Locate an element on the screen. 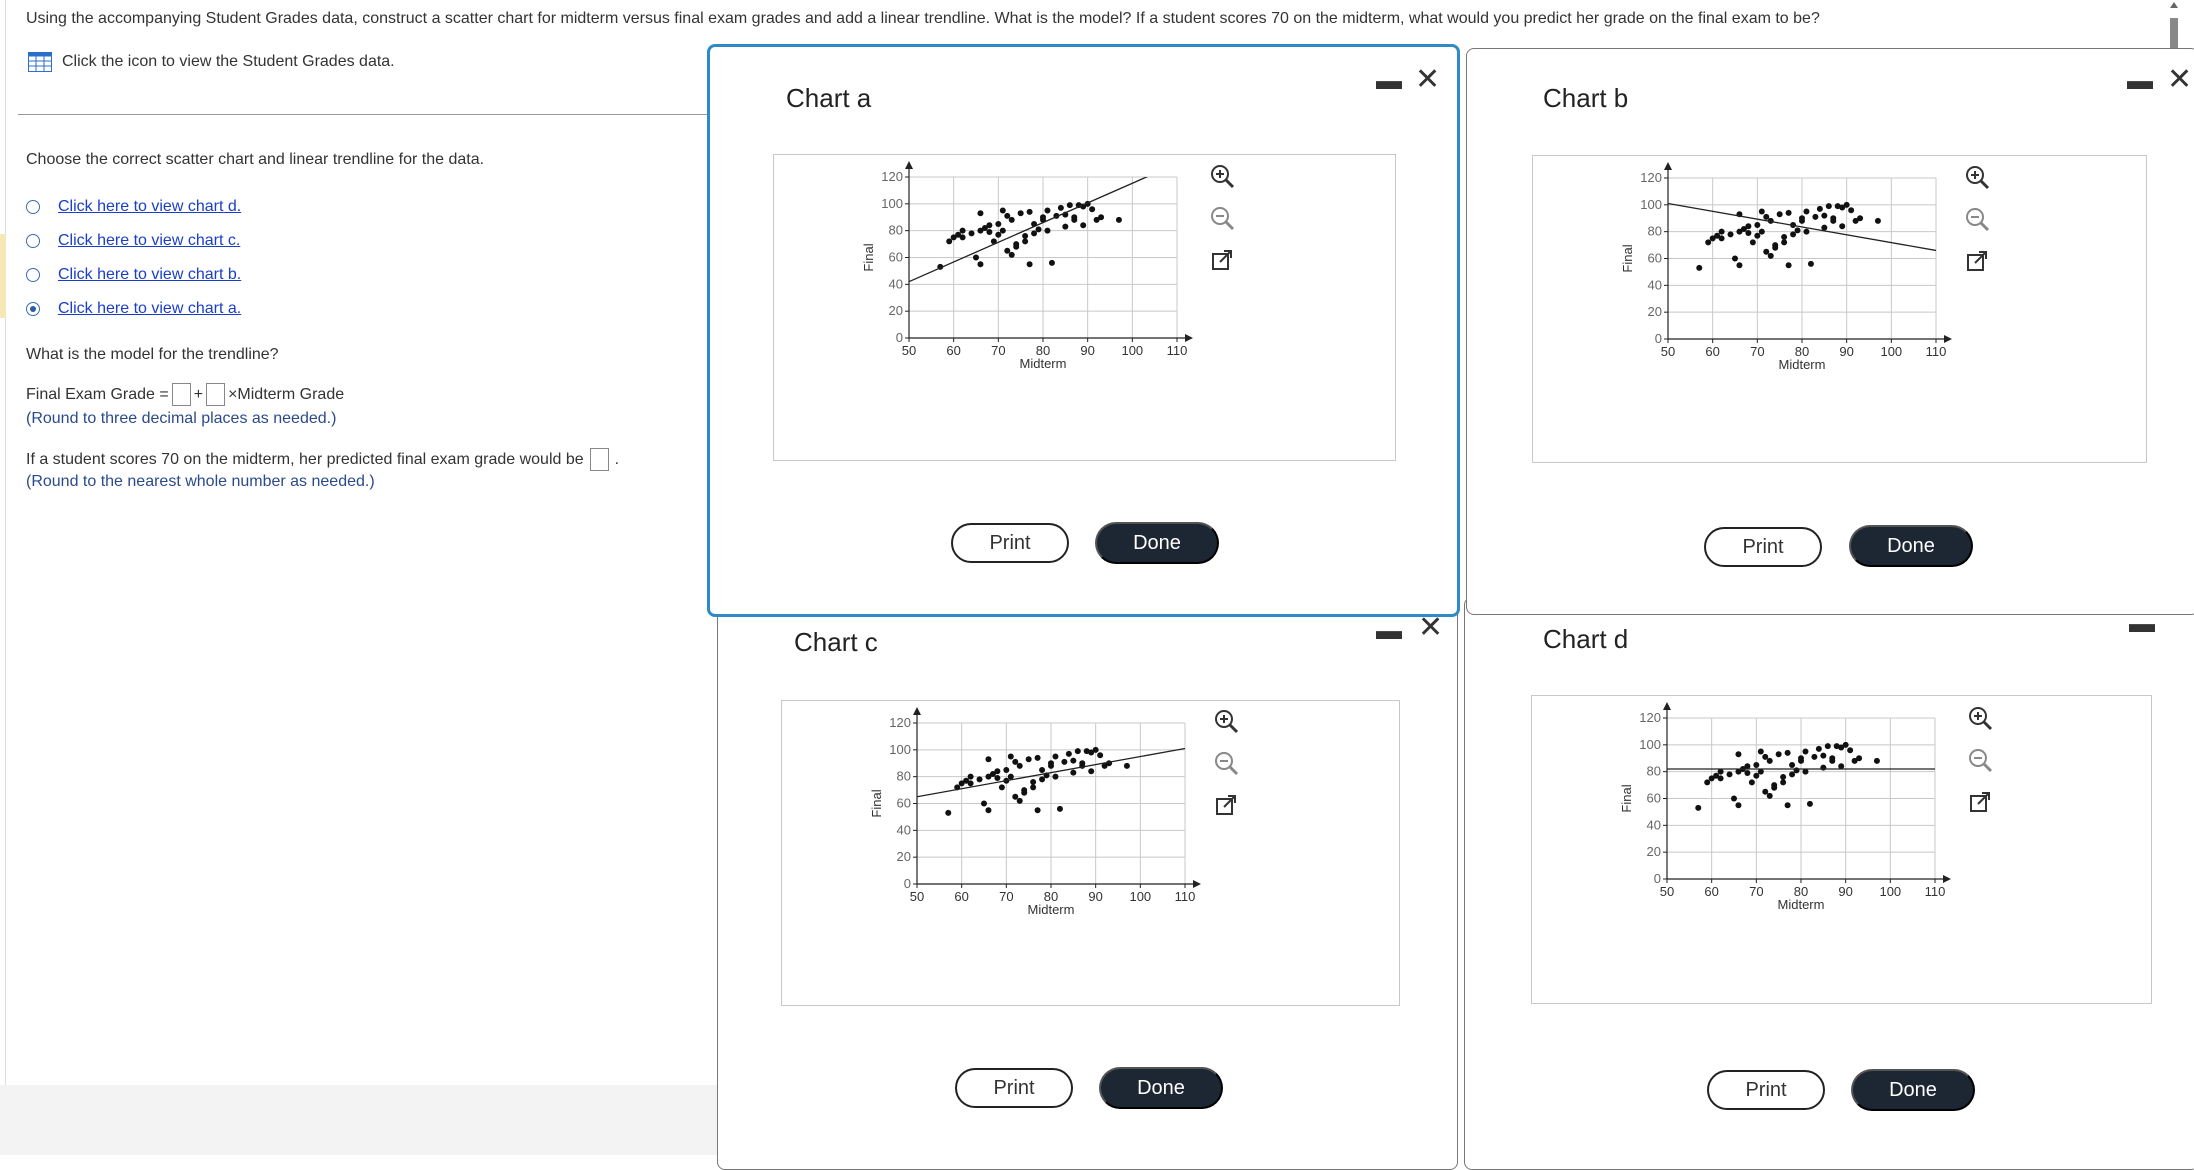  scrollbar is located at coordinates (2174, 25).